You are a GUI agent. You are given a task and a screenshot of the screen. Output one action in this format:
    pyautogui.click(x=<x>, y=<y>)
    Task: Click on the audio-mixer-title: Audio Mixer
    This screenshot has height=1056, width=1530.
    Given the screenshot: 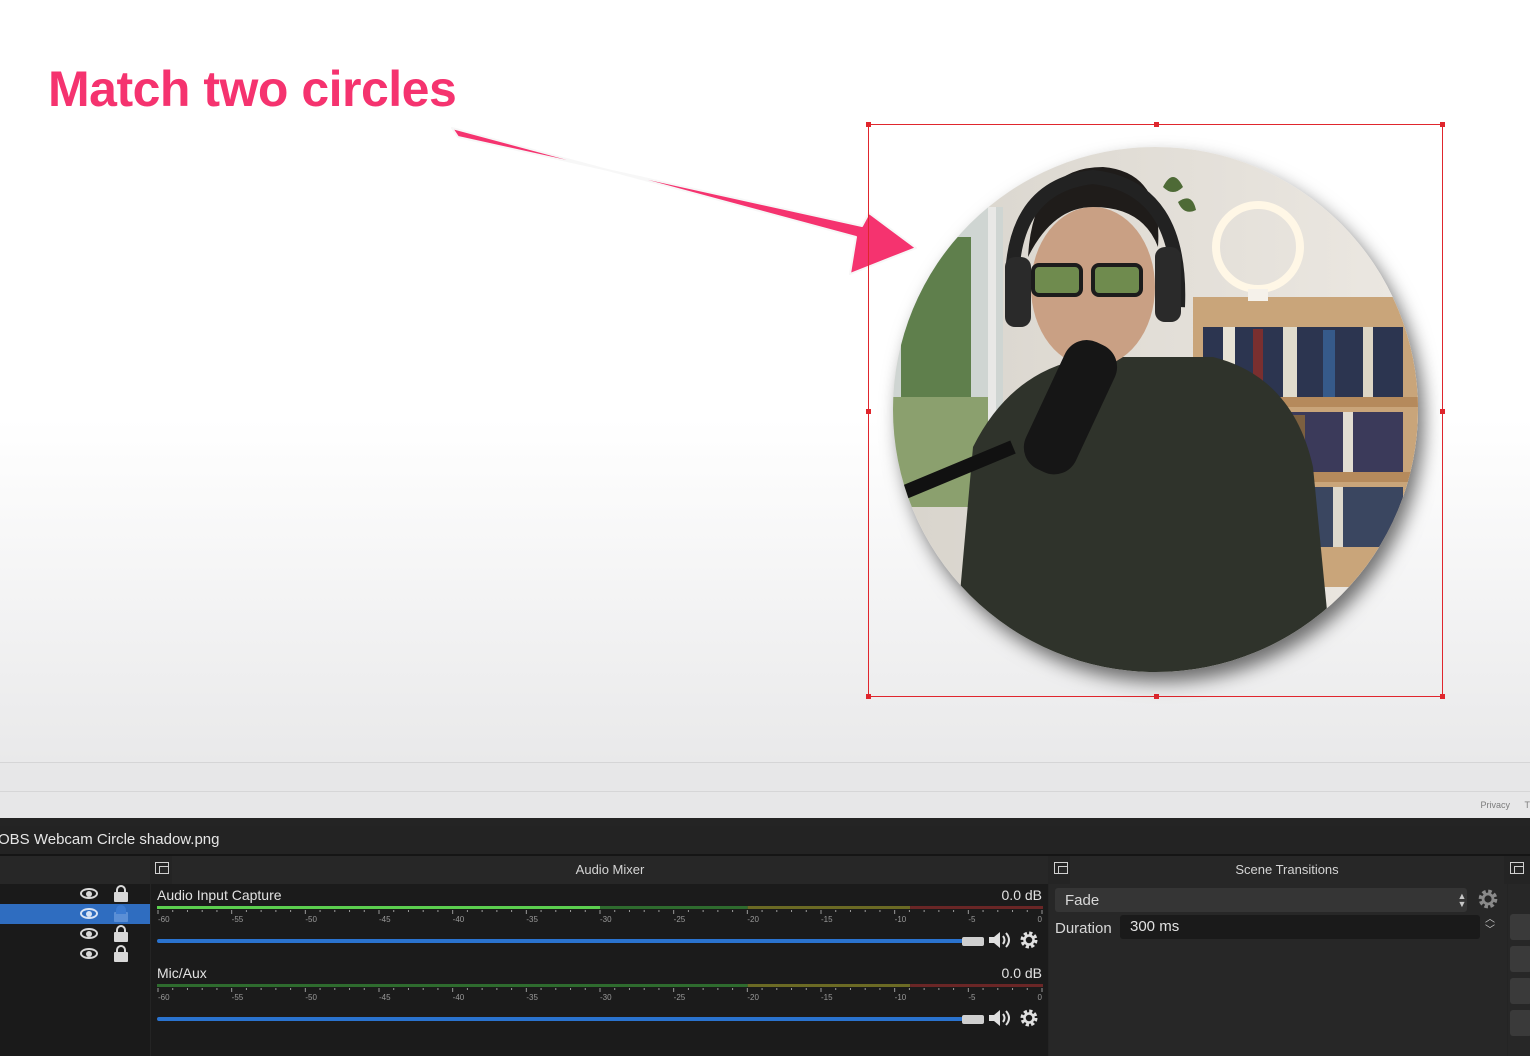 What is the action you would take?
    pyautogui.click(x=610, y=870)
    